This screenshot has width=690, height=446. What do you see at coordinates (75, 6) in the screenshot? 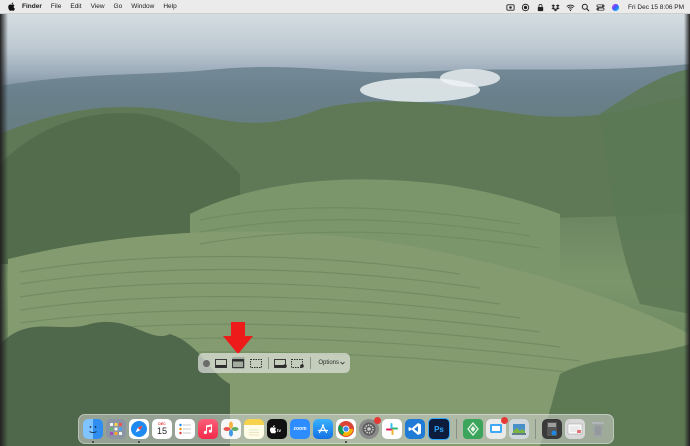
I see `menu-edit: Edit` at bounding box center [75, 6].